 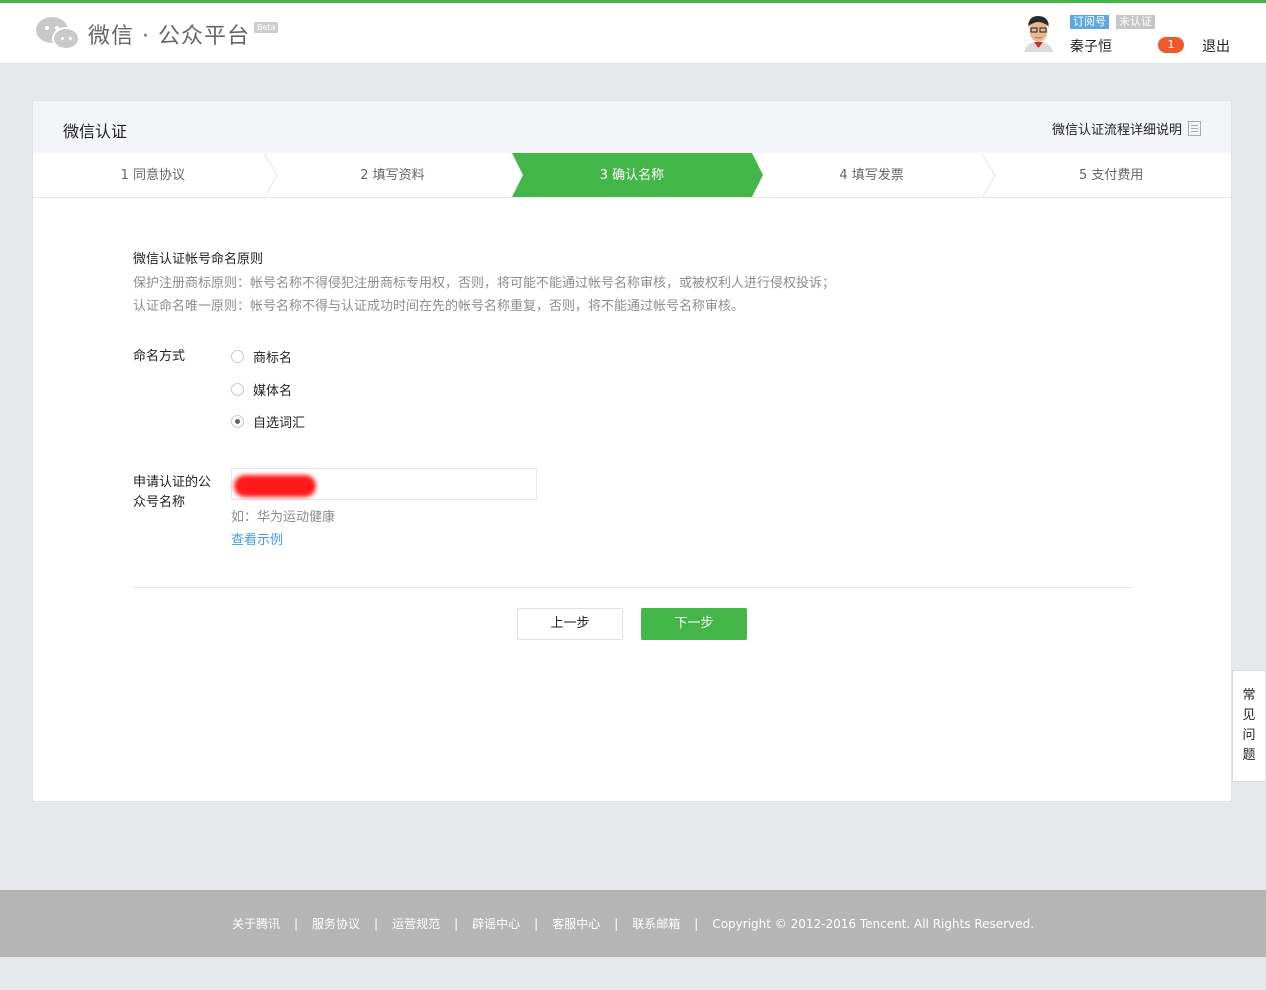 I want to click on account-name-hint: 如：华为运动健康, so click(x=283, y=517).